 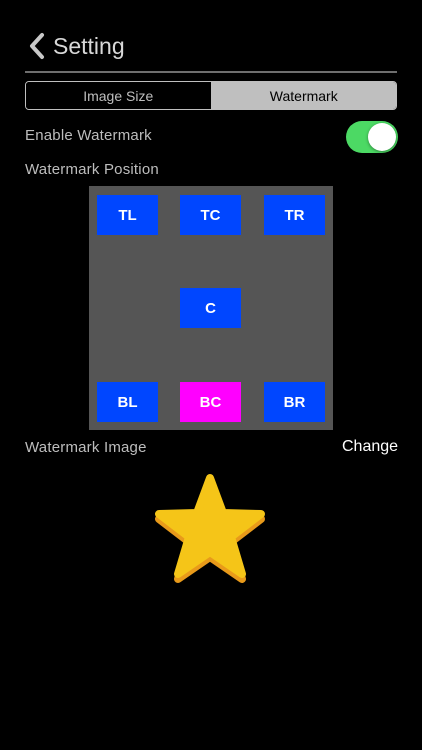 What do you see at coordinates (382, 137) in the screenshot?
I see `toggle-knob` at bounding box center [382, 137].